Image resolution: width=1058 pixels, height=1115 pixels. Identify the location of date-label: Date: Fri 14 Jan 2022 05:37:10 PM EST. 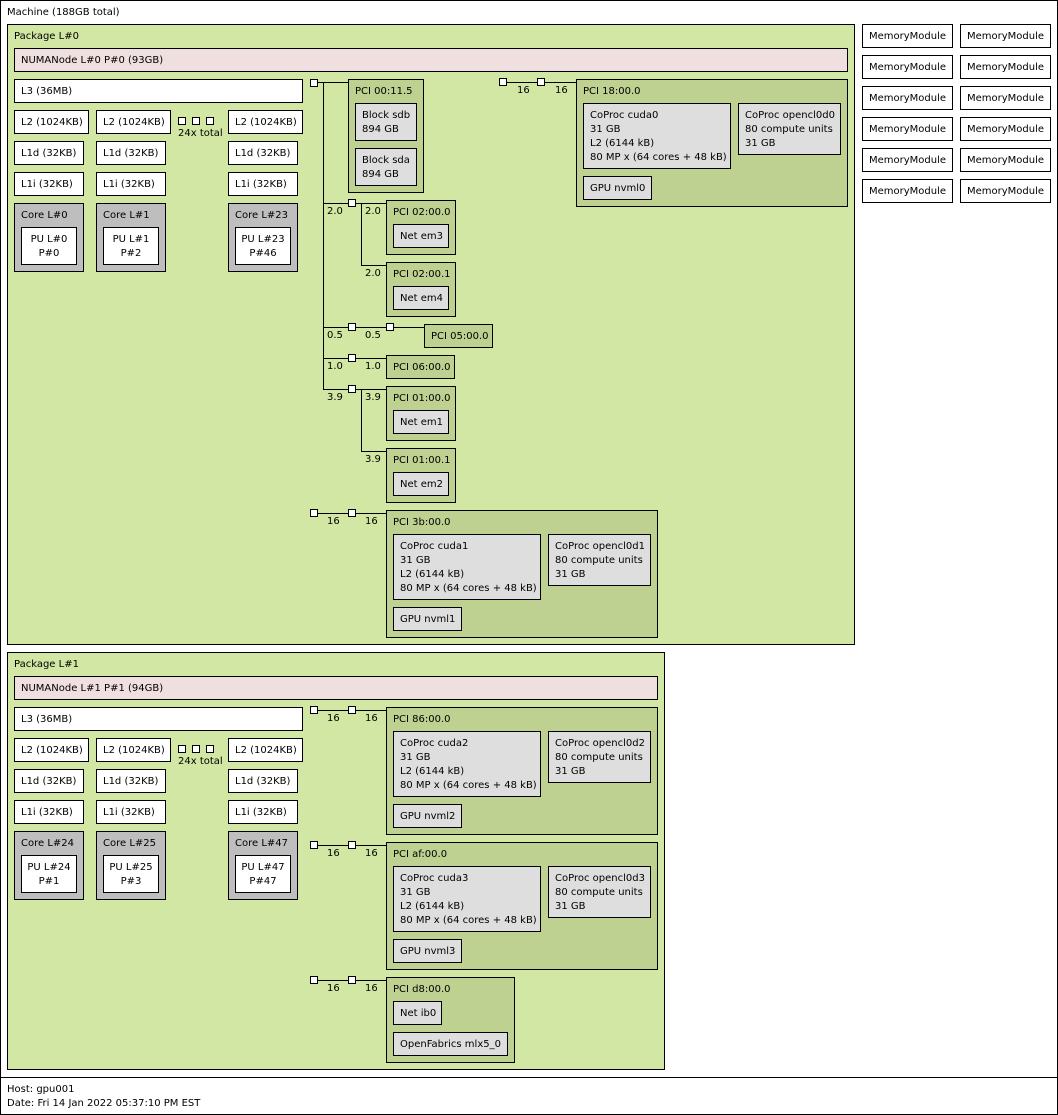
(104, 1103).